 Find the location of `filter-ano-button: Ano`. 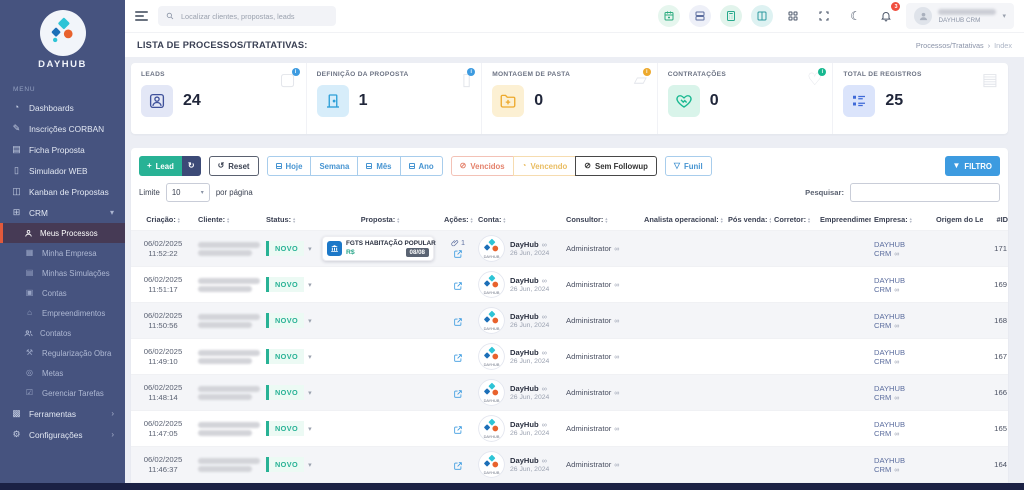

filter-ano-button: Ano is located at coordinates (421, 166).